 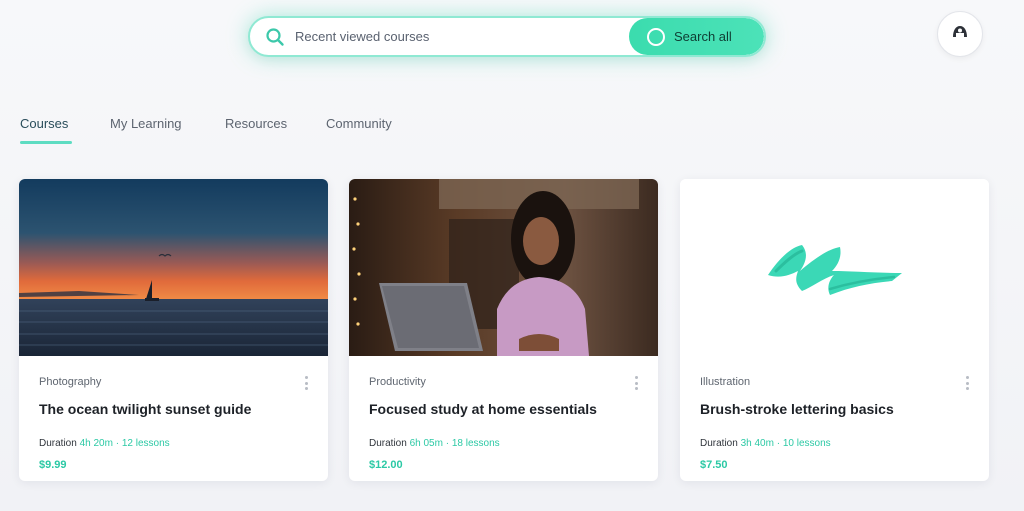 I want to click on circle-icon, so click(x=656, y=36).